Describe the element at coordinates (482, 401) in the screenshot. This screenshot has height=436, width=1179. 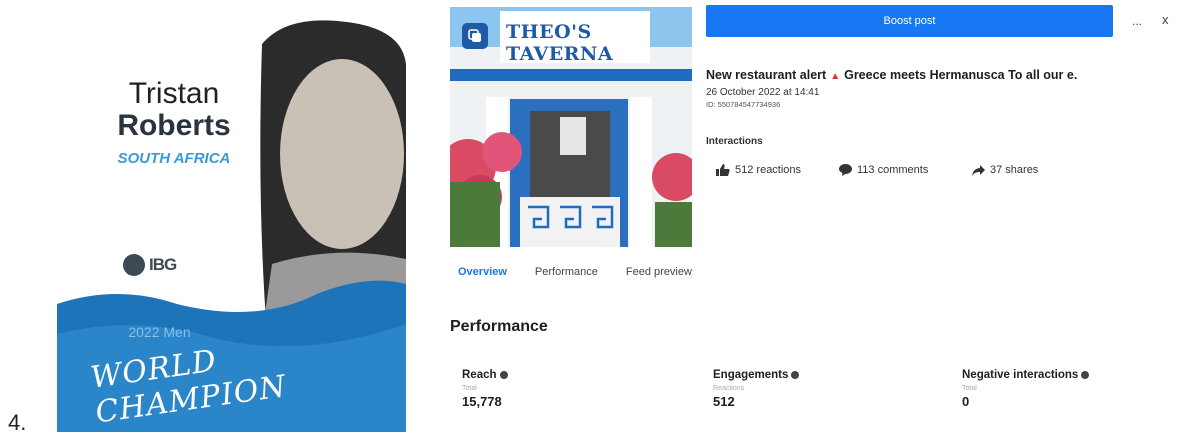
I see `metric-value: 15,778` at that location.